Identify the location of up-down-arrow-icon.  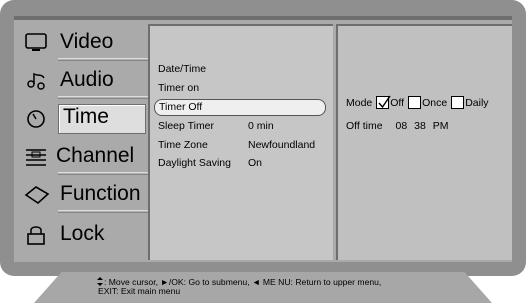
(100, 281).